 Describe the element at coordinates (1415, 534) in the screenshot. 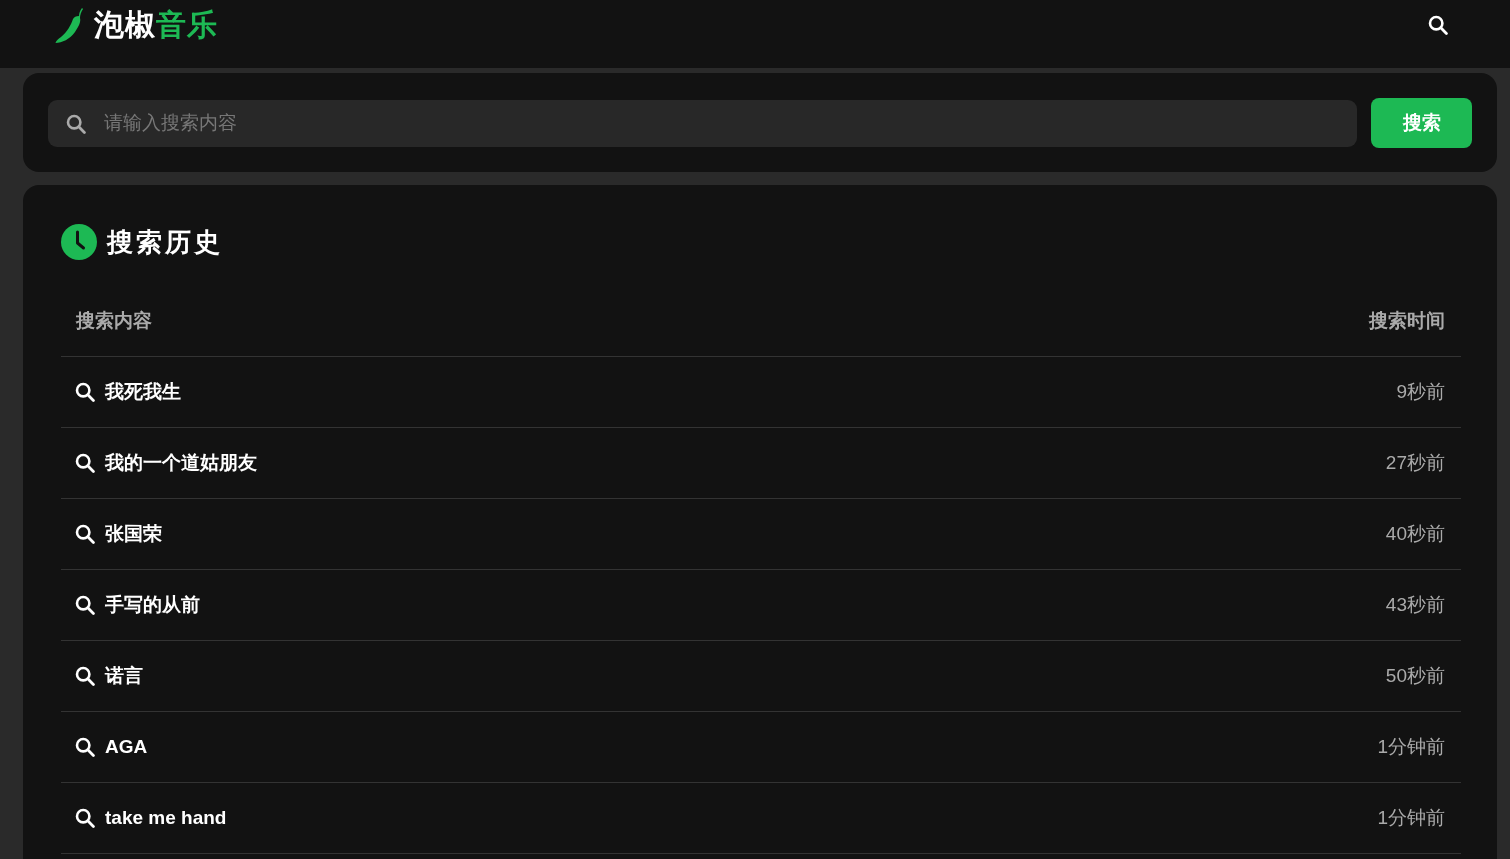

I see `history-time: 40秒前` at that location.